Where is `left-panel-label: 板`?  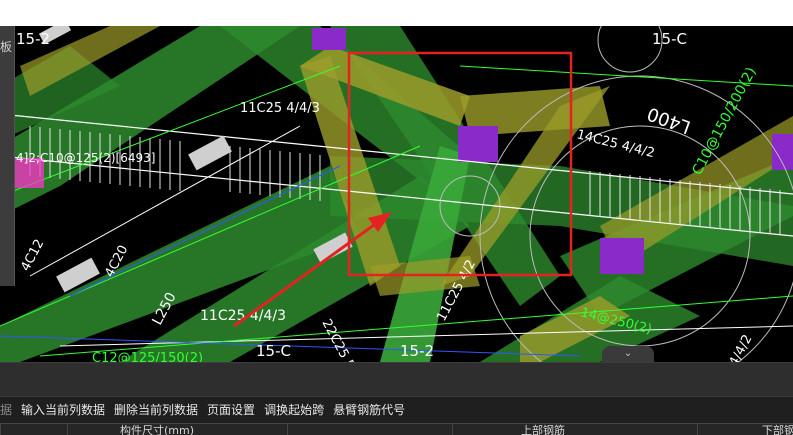
left-panel-label: 板 is located at coordinates (6, 47).